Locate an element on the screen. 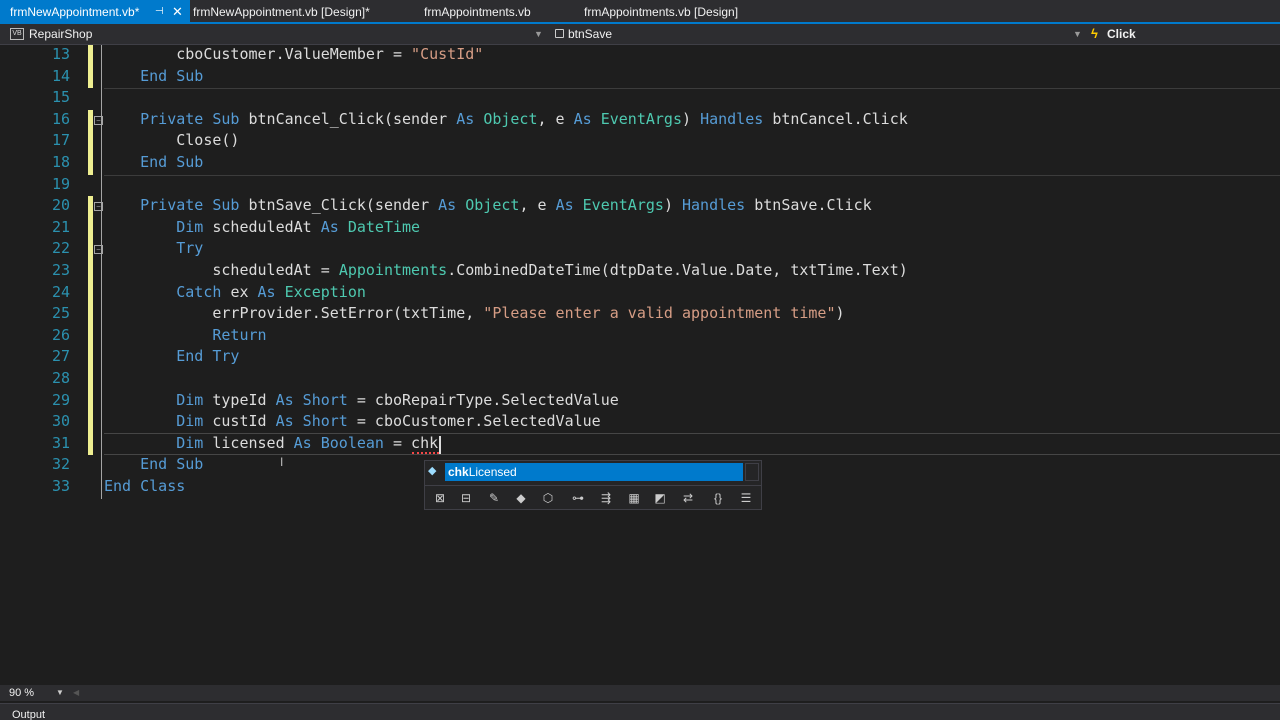  keyword-token: Return is located at coordinates (185, 334).